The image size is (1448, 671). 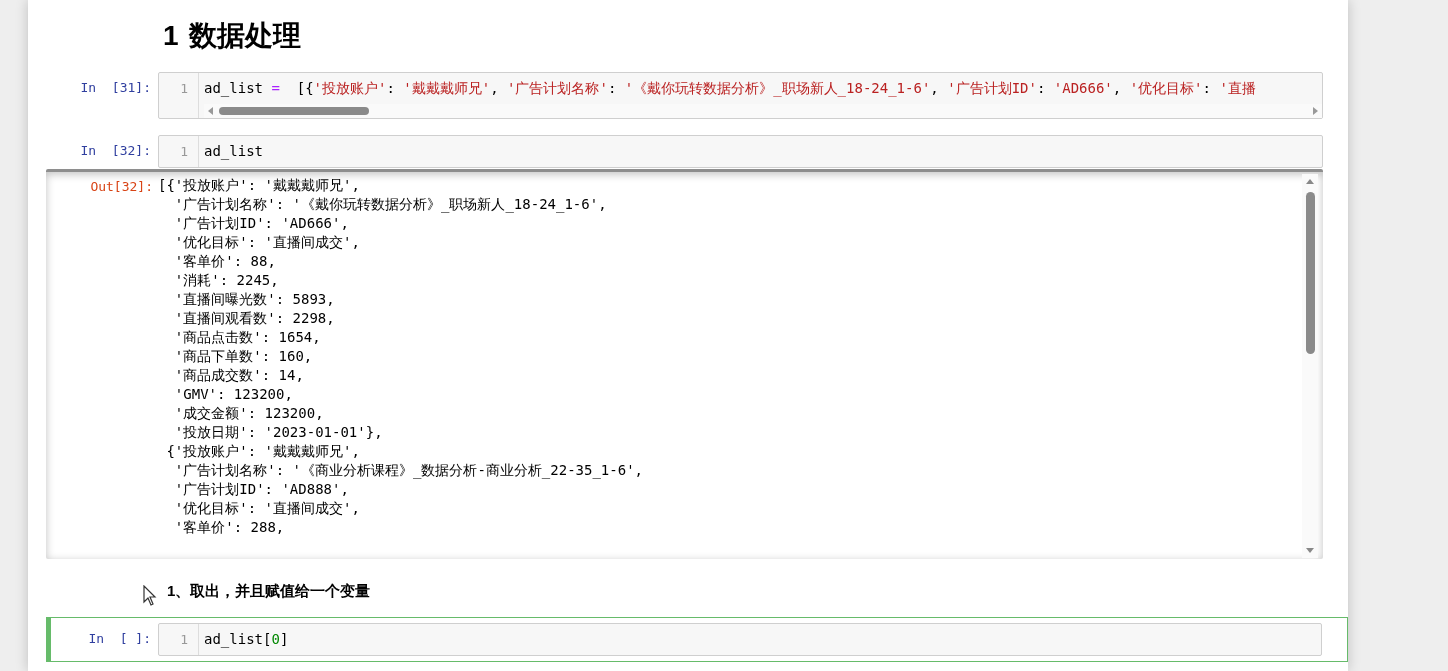 What do you see at coordinates (730, 89) in the screenshot?
I see `code-line: ad_list = [{'投放账户': '戴戴戴师兄', '广告计划名称': '《戴你玩转数据分析》_职场新人_18-24_1-6', '广告计划ID': 'AD666', '优化目标': '直播` at bounding box center [730, 89].